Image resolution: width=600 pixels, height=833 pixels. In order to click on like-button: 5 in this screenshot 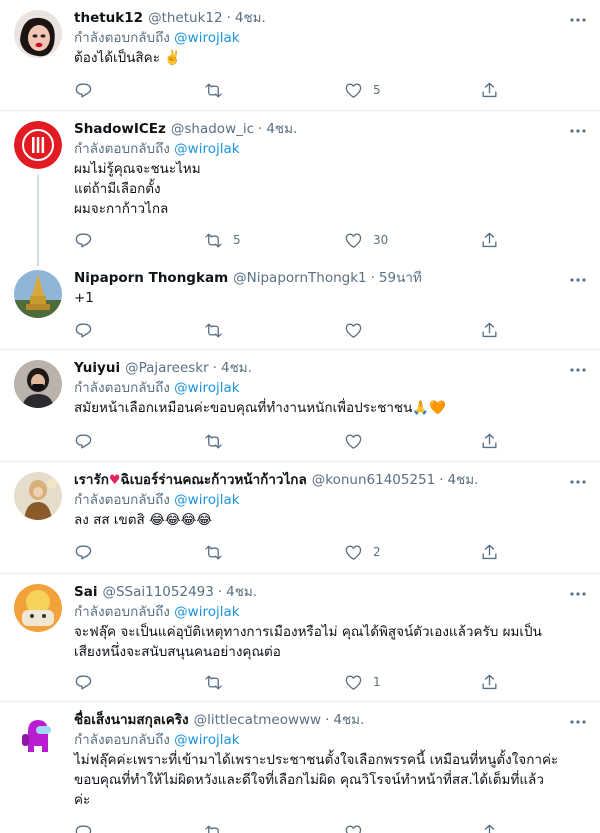, I will do `click(362, 90)`.